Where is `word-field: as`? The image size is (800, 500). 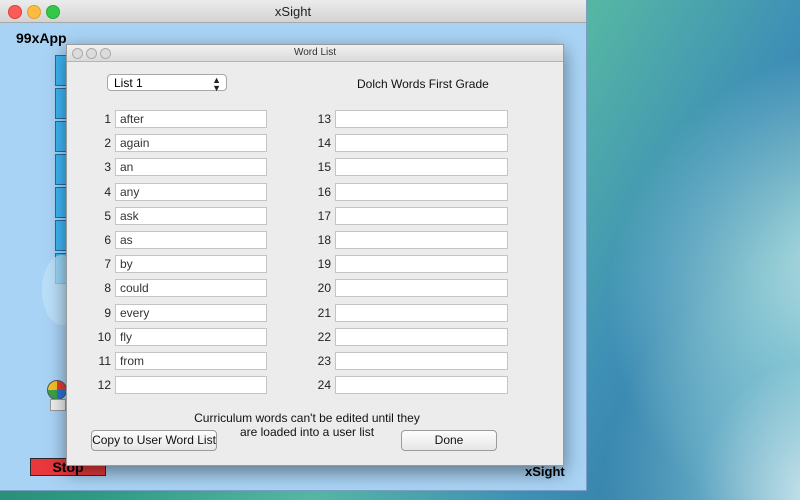 word-field: as is located at coordinates (191, 240).